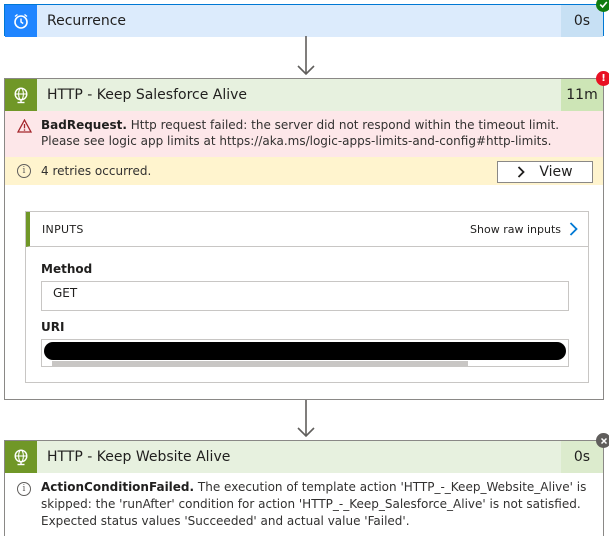  Describe the element at coordinates (602, 78) in the screenshot. I see `error-exclamation-icon: !` at that location.